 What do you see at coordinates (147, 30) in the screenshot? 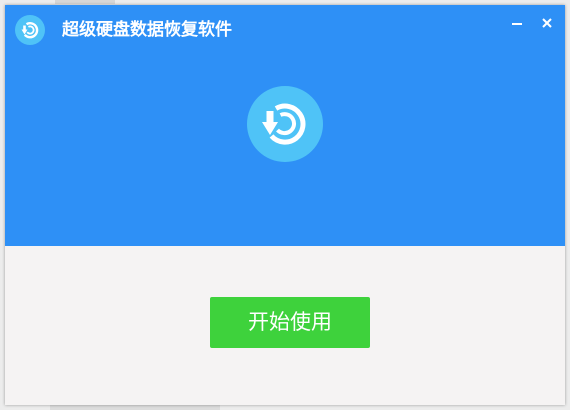
I see `window-title: 超级硬盘数据恢复软件` at bounding box center [147, 30].